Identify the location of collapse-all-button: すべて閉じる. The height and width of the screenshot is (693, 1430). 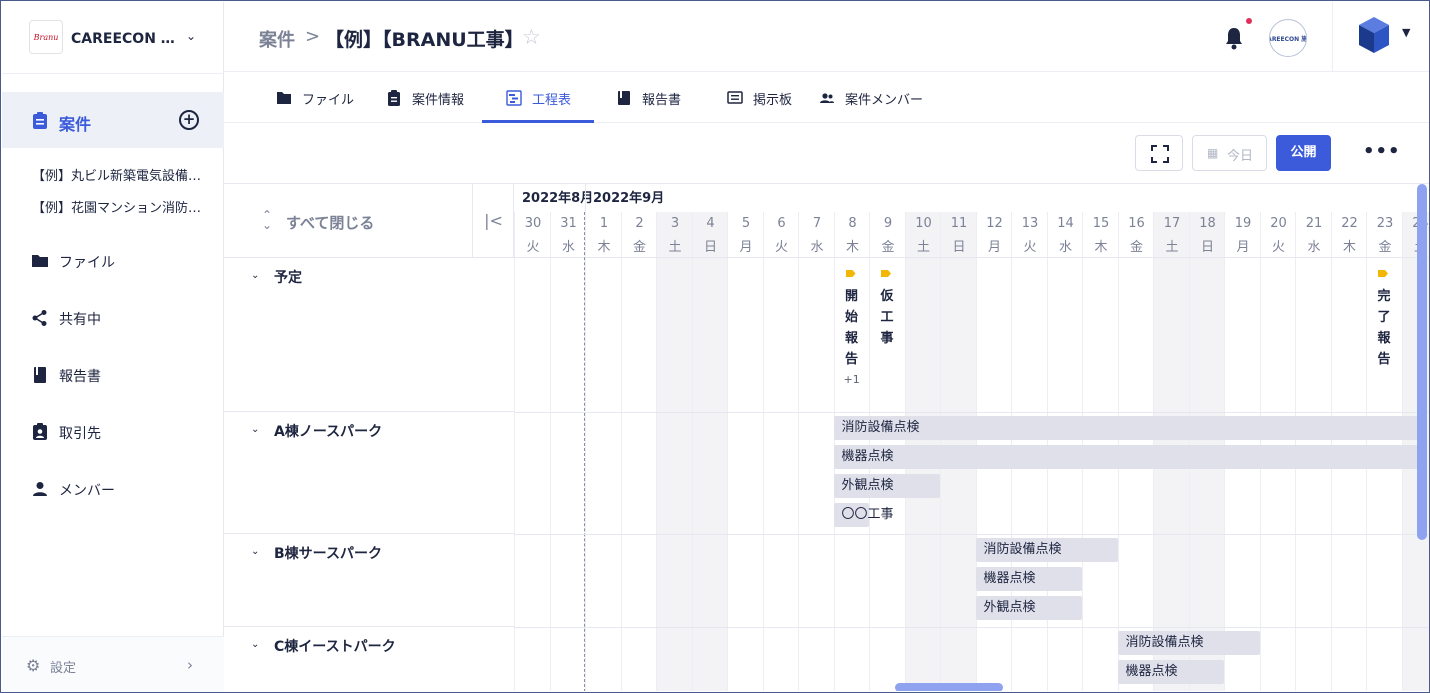
(330, 222).